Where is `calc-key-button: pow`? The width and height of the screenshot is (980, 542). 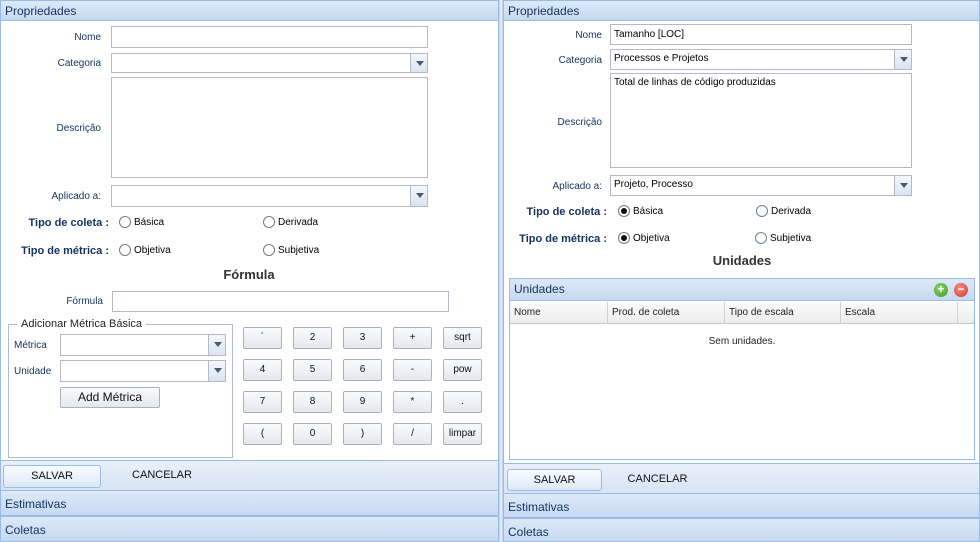
calc-key-button: pow is located at coordinates (462, 370).